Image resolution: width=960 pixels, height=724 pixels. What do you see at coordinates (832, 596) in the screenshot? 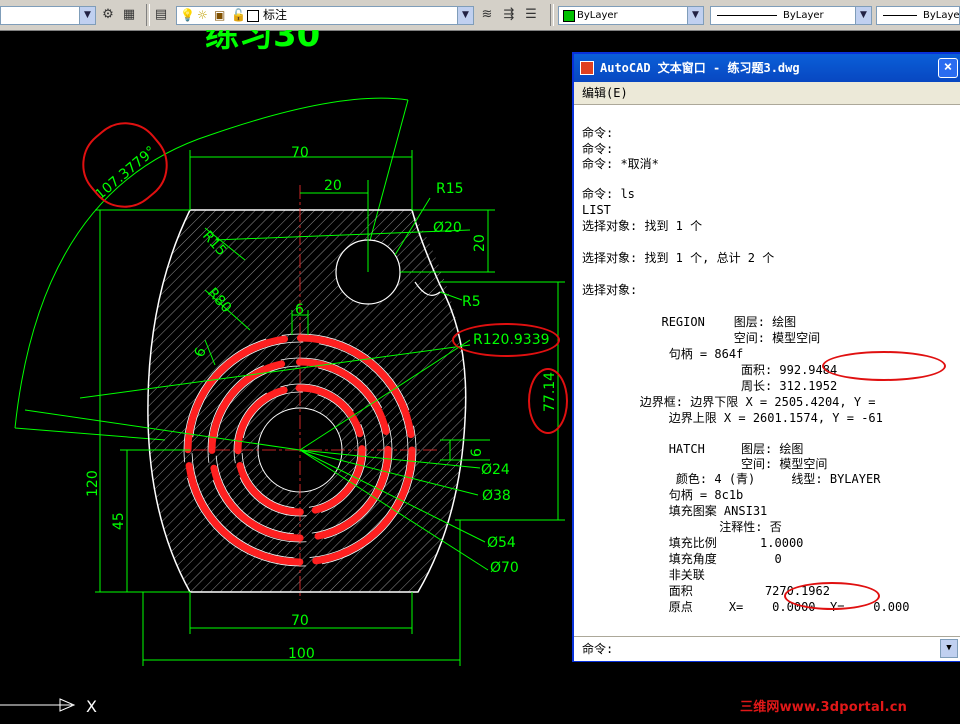
I see `annotation-hatch-area-circle` at bounding box center [832, 596].